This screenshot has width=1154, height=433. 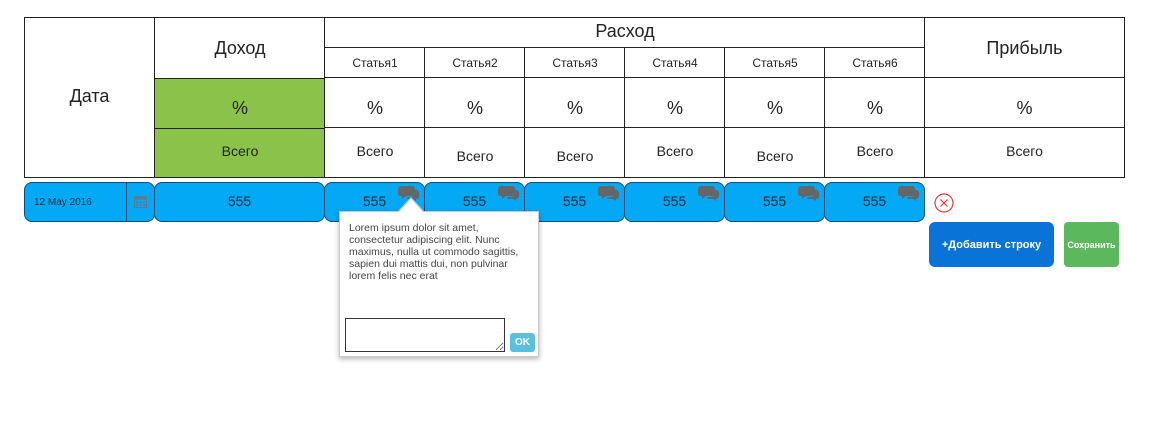 I want to click on popup-arrow, so click(x=411, y=205).